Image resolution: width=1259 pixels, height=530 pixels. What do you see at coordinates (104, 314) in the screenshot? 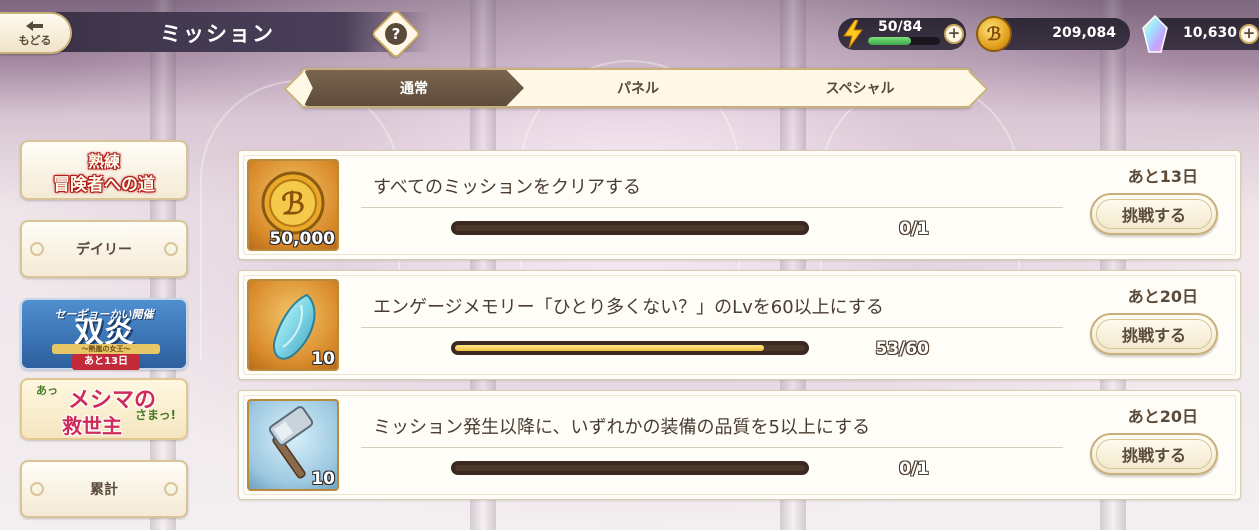
I see `event-banner-subtitle: セーギョーかい開催` at bounding box center [104, 314].